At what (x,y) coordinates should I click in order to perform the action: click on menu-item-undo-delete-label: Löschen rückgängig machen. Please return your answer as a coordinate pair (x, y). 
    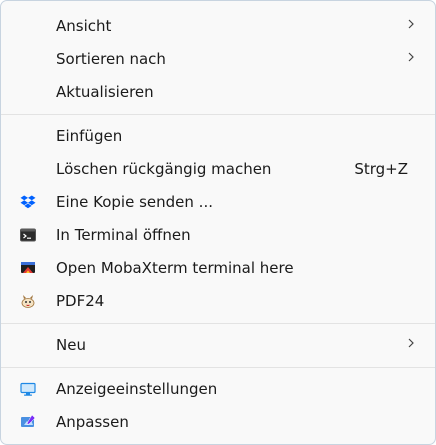
    Looking at the image, I should click on (164, 169).